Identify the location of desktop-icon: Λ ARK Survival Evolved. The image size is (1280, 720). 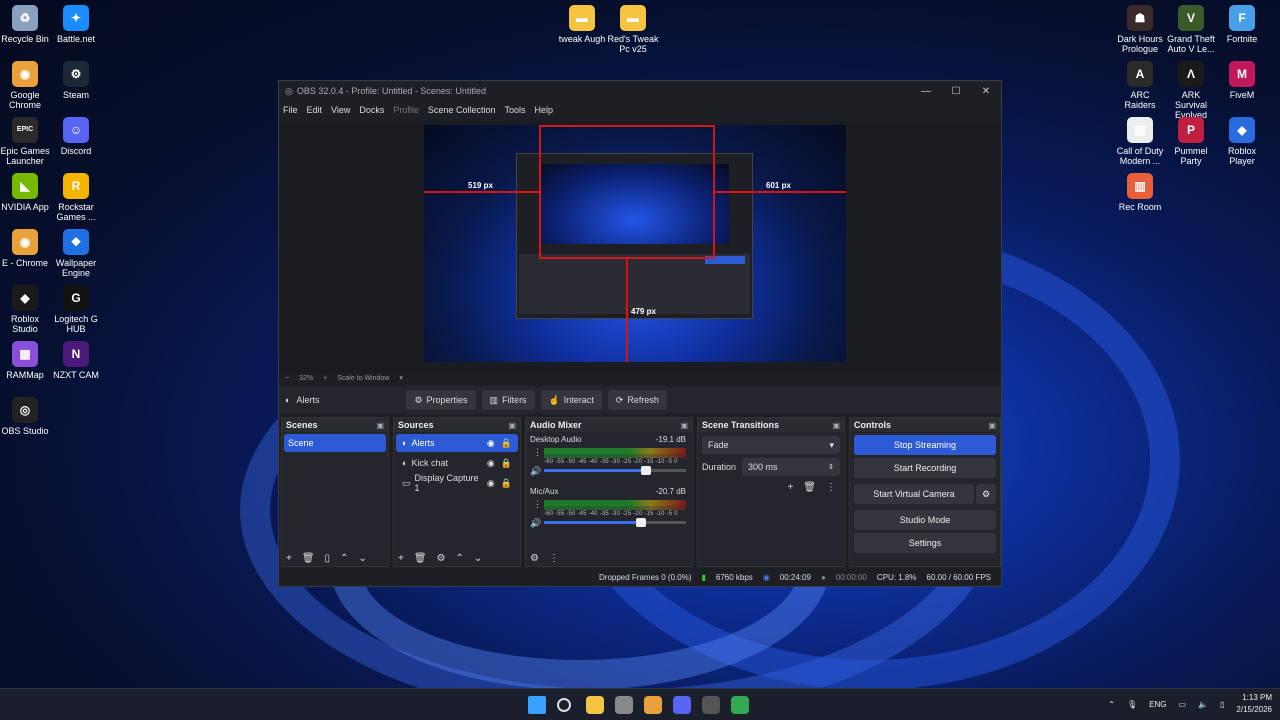
(1191, 90).